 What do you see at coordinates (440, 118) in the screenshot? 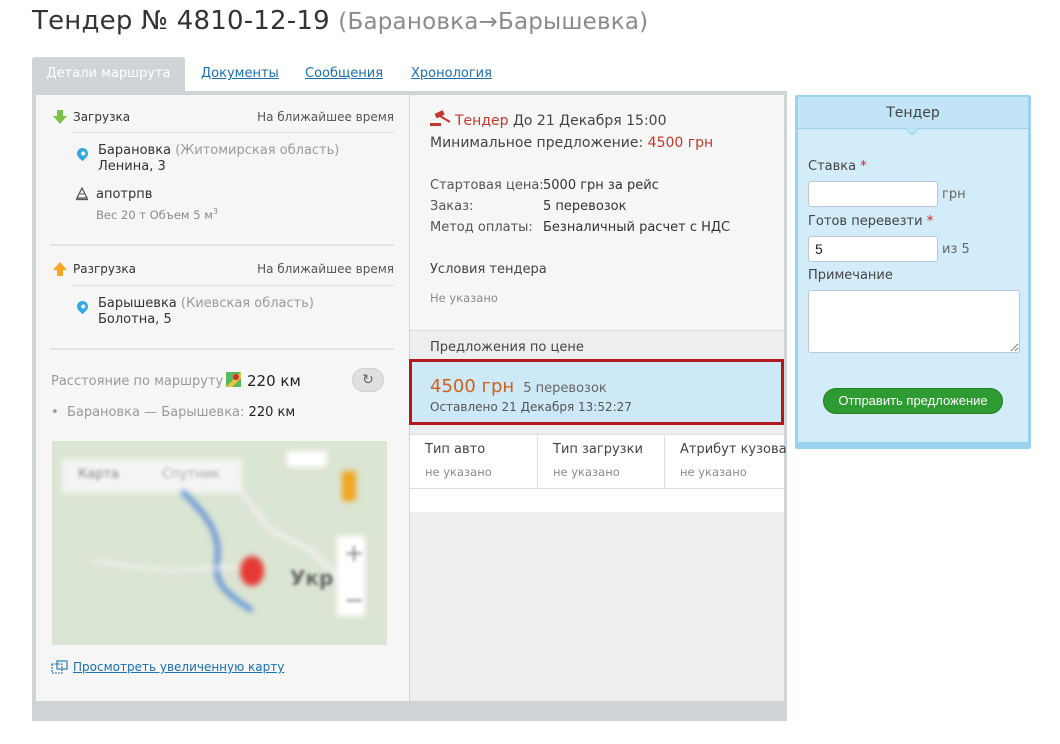
I see `gavel-icon` at bounding box center [440, 118].